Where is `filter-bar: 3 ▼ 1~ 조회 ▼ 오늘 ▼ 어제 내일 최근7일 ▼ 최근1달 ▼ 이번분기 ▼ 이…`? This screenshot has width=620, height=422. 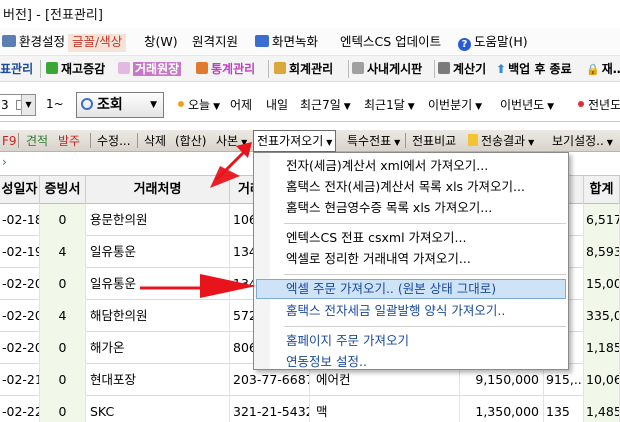 filter-bar: 3 ▼ 1~ 조회 ▼ 오늘 ▼ 어제 내일 최근7일 ▼ 최근1달 ▼ 이번분기 ▼ 이… is located at coordinates (310, 104).